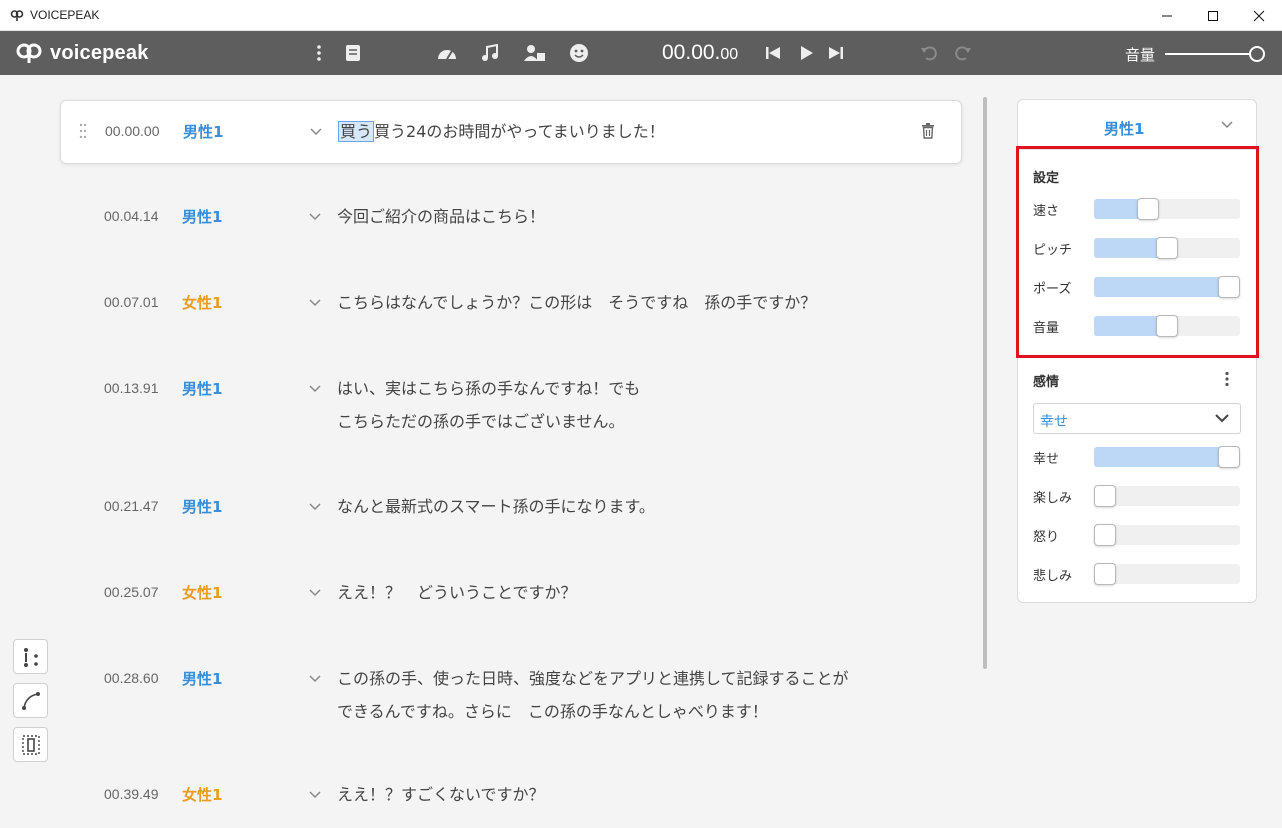  I want to click on volume-slider-knob, so click(1257, 54).